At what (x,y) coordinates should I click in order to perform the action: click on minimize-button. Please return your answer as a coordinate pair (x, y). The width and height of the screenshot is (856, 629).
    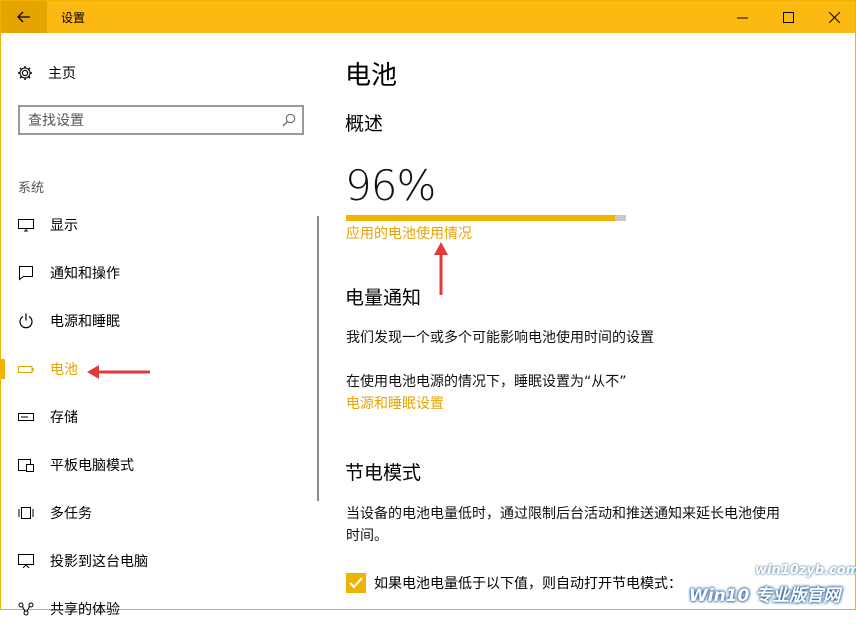
    Looking at the image, I should click on (742, 17).